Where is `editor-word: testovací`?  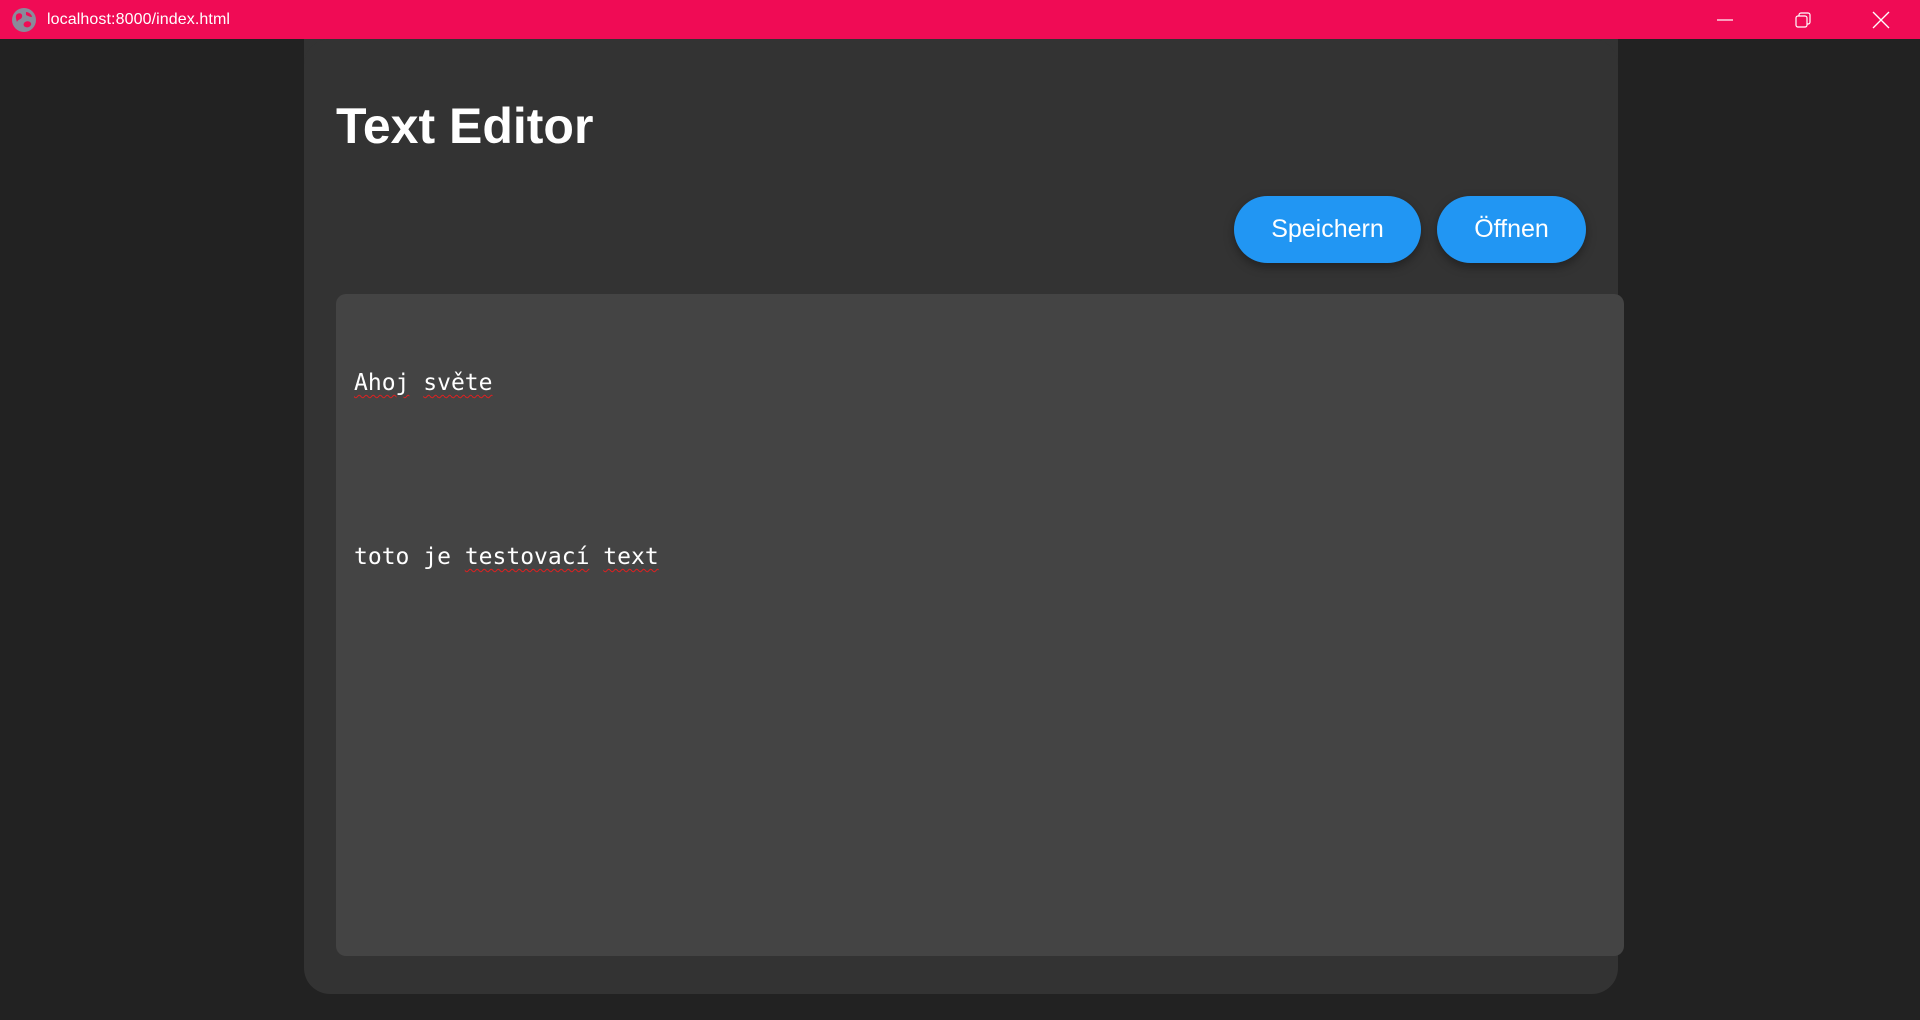 editor-word: testovací is located at coordinates (527, 557).